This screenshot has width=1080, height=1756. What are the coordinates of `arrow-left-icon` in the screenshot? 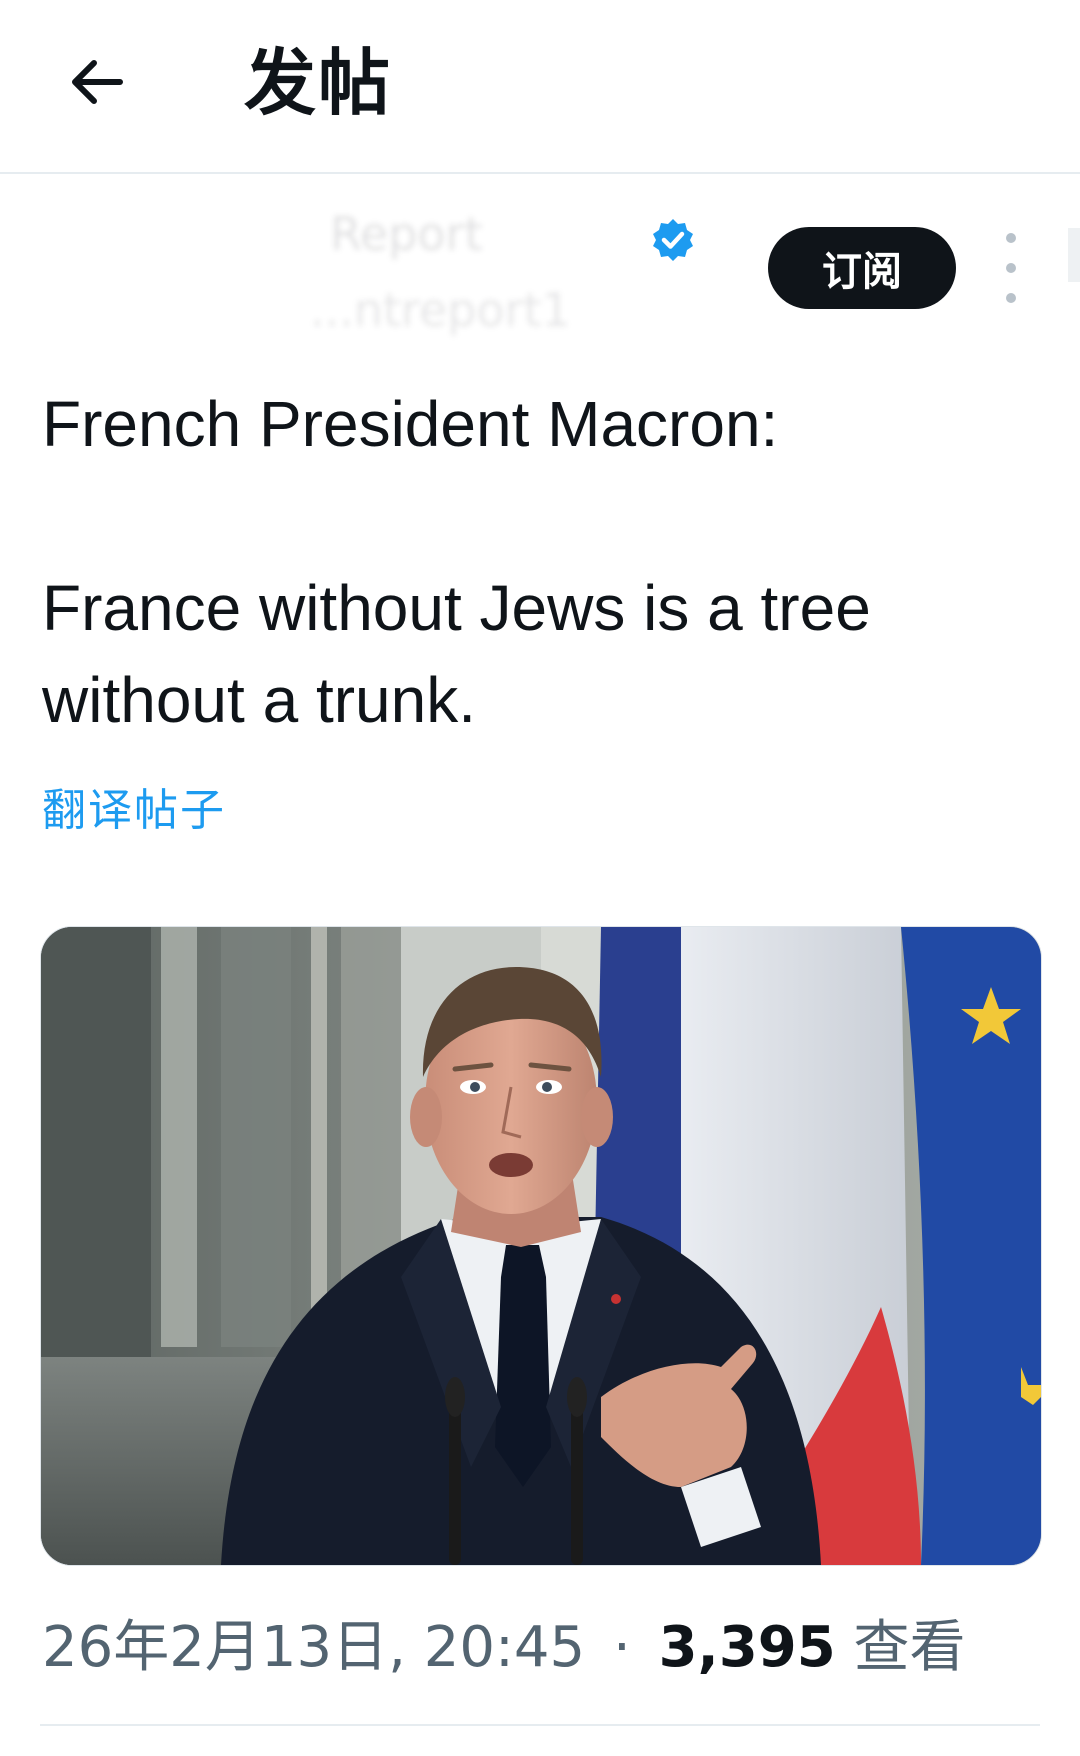 It's located at (97, 82).